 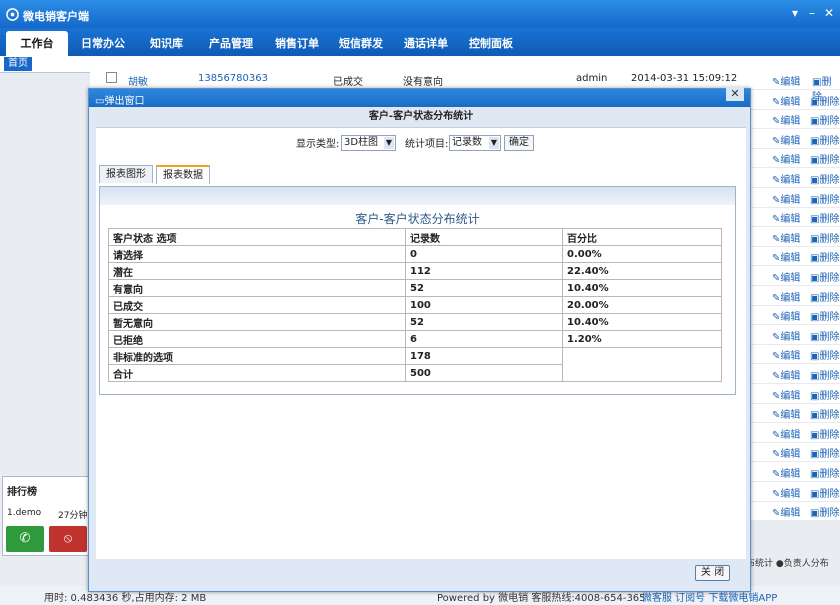 What do you see at coordinates (642, 322) in the screenshot?
I see `cell-percent: 10.40%` at bounding box center [642, 322].